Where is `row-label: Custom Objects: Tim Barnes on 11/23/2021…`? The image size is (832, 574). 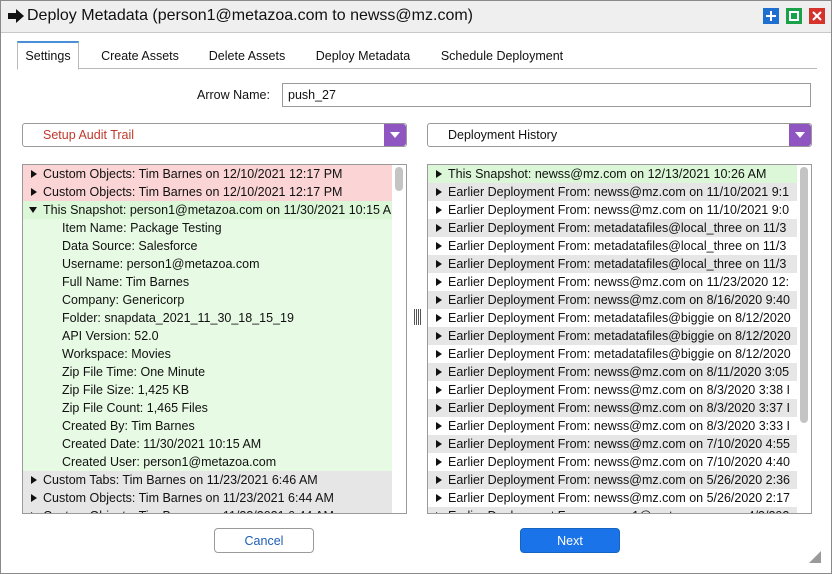 row-label: Custom Objects: Tim Barnes on 11/23/2021… is located at coordinates (188, 511).